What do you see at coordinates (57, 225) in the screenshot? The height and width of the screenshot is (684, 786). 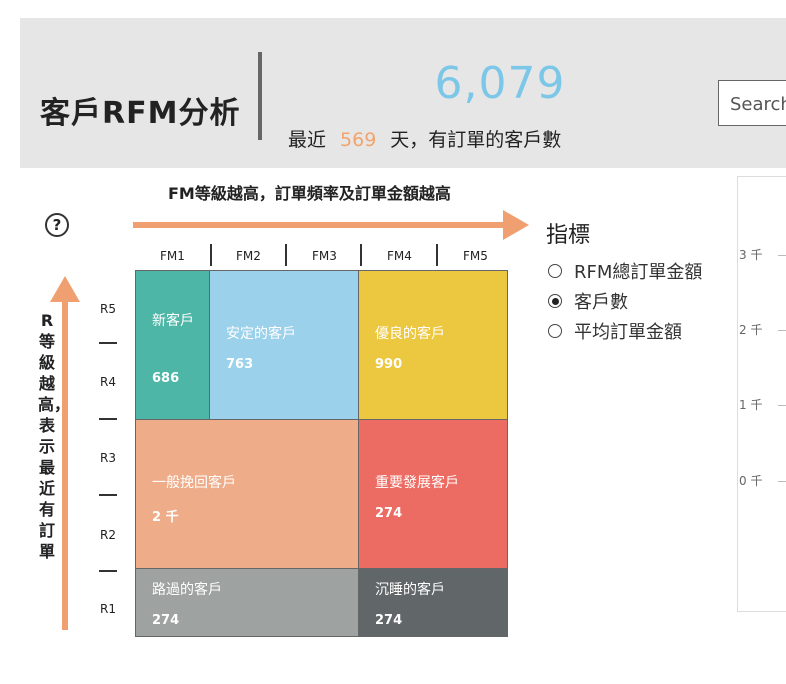 I see `help-icon: ?` at bounding box center [57, 225].